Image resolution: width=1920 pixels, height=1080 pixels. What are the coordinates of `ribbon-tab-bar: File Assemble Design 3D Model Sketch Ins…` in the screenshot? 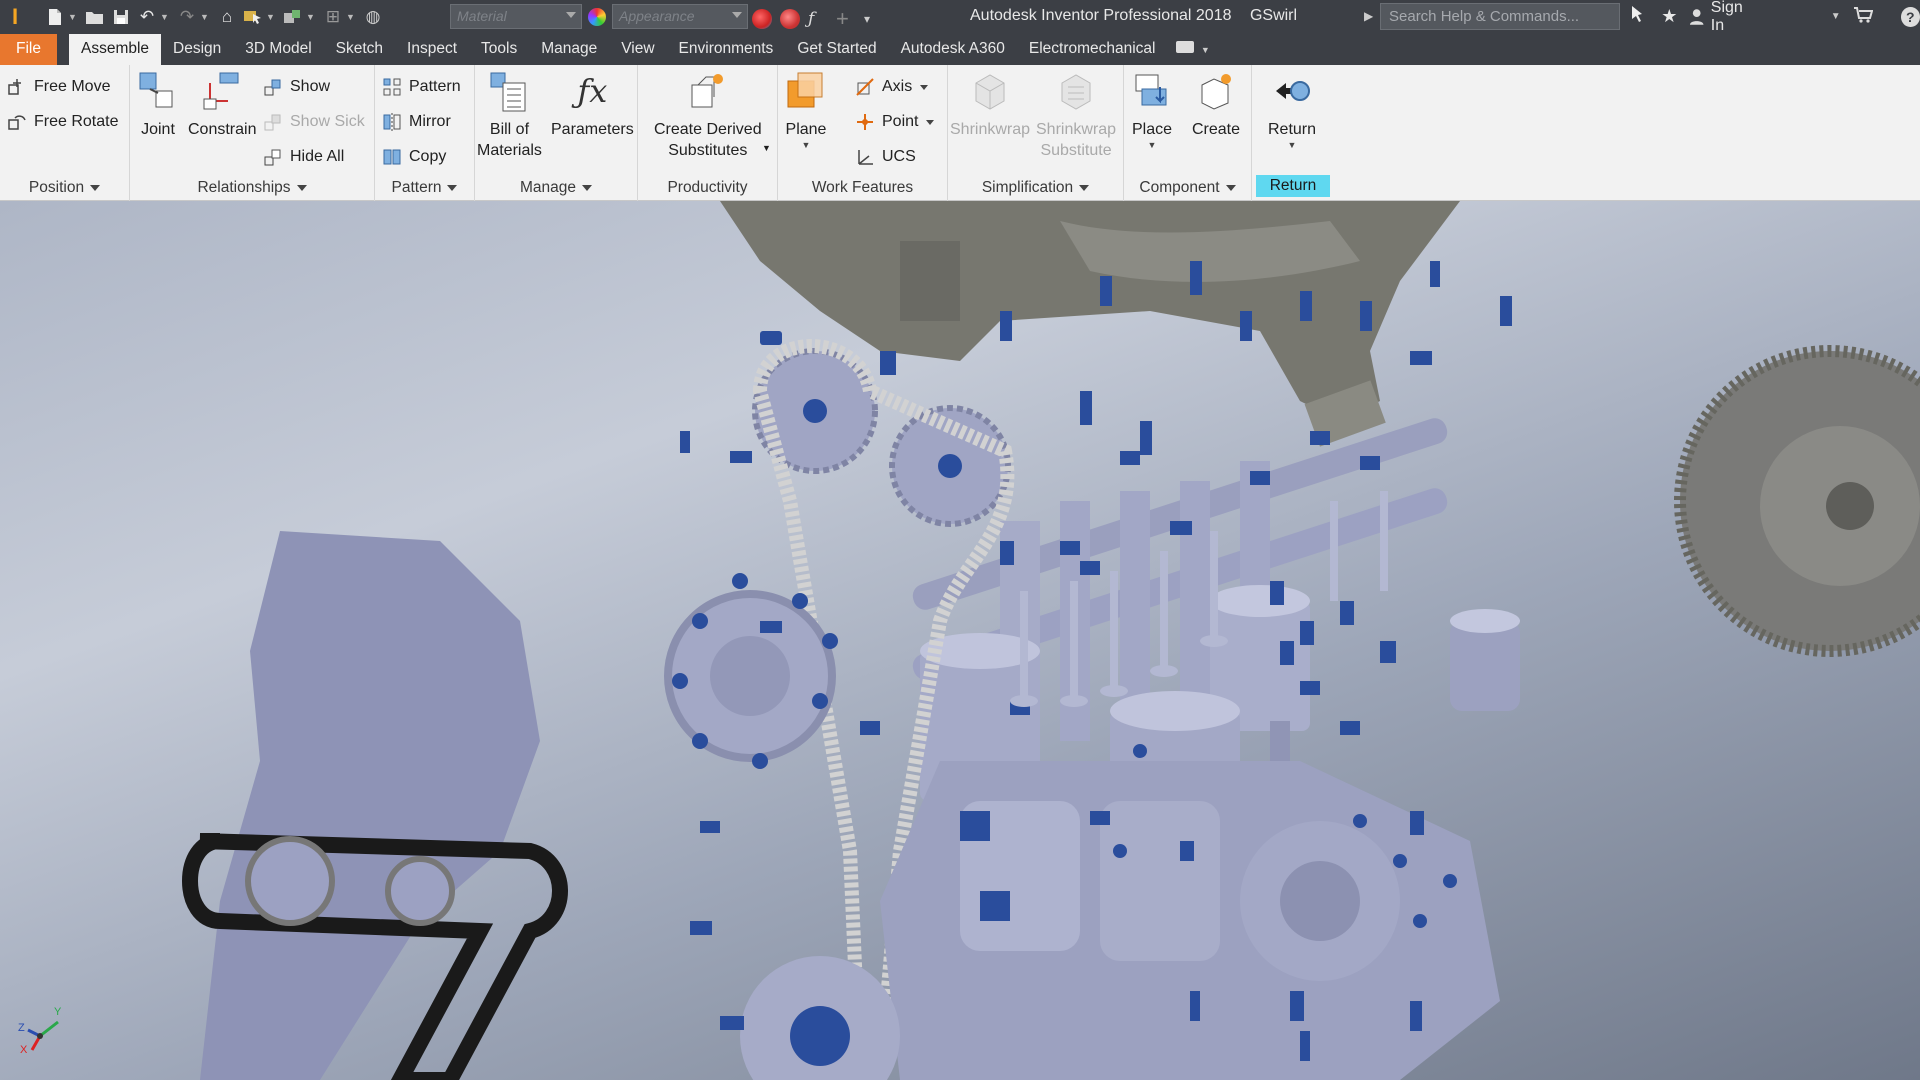 It's located at (960, 49).